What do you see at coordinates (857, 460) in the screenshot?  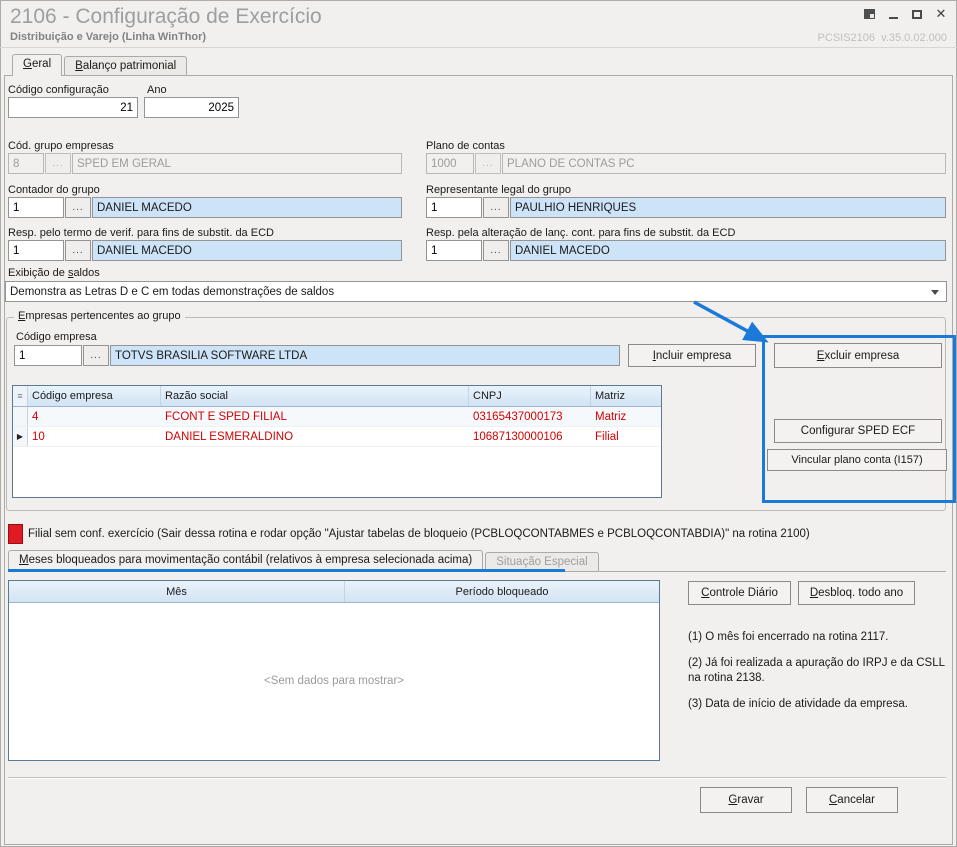 I see `vincular-plano-button: Vincular plano conta (I157)` at bounding box center [857, 460].